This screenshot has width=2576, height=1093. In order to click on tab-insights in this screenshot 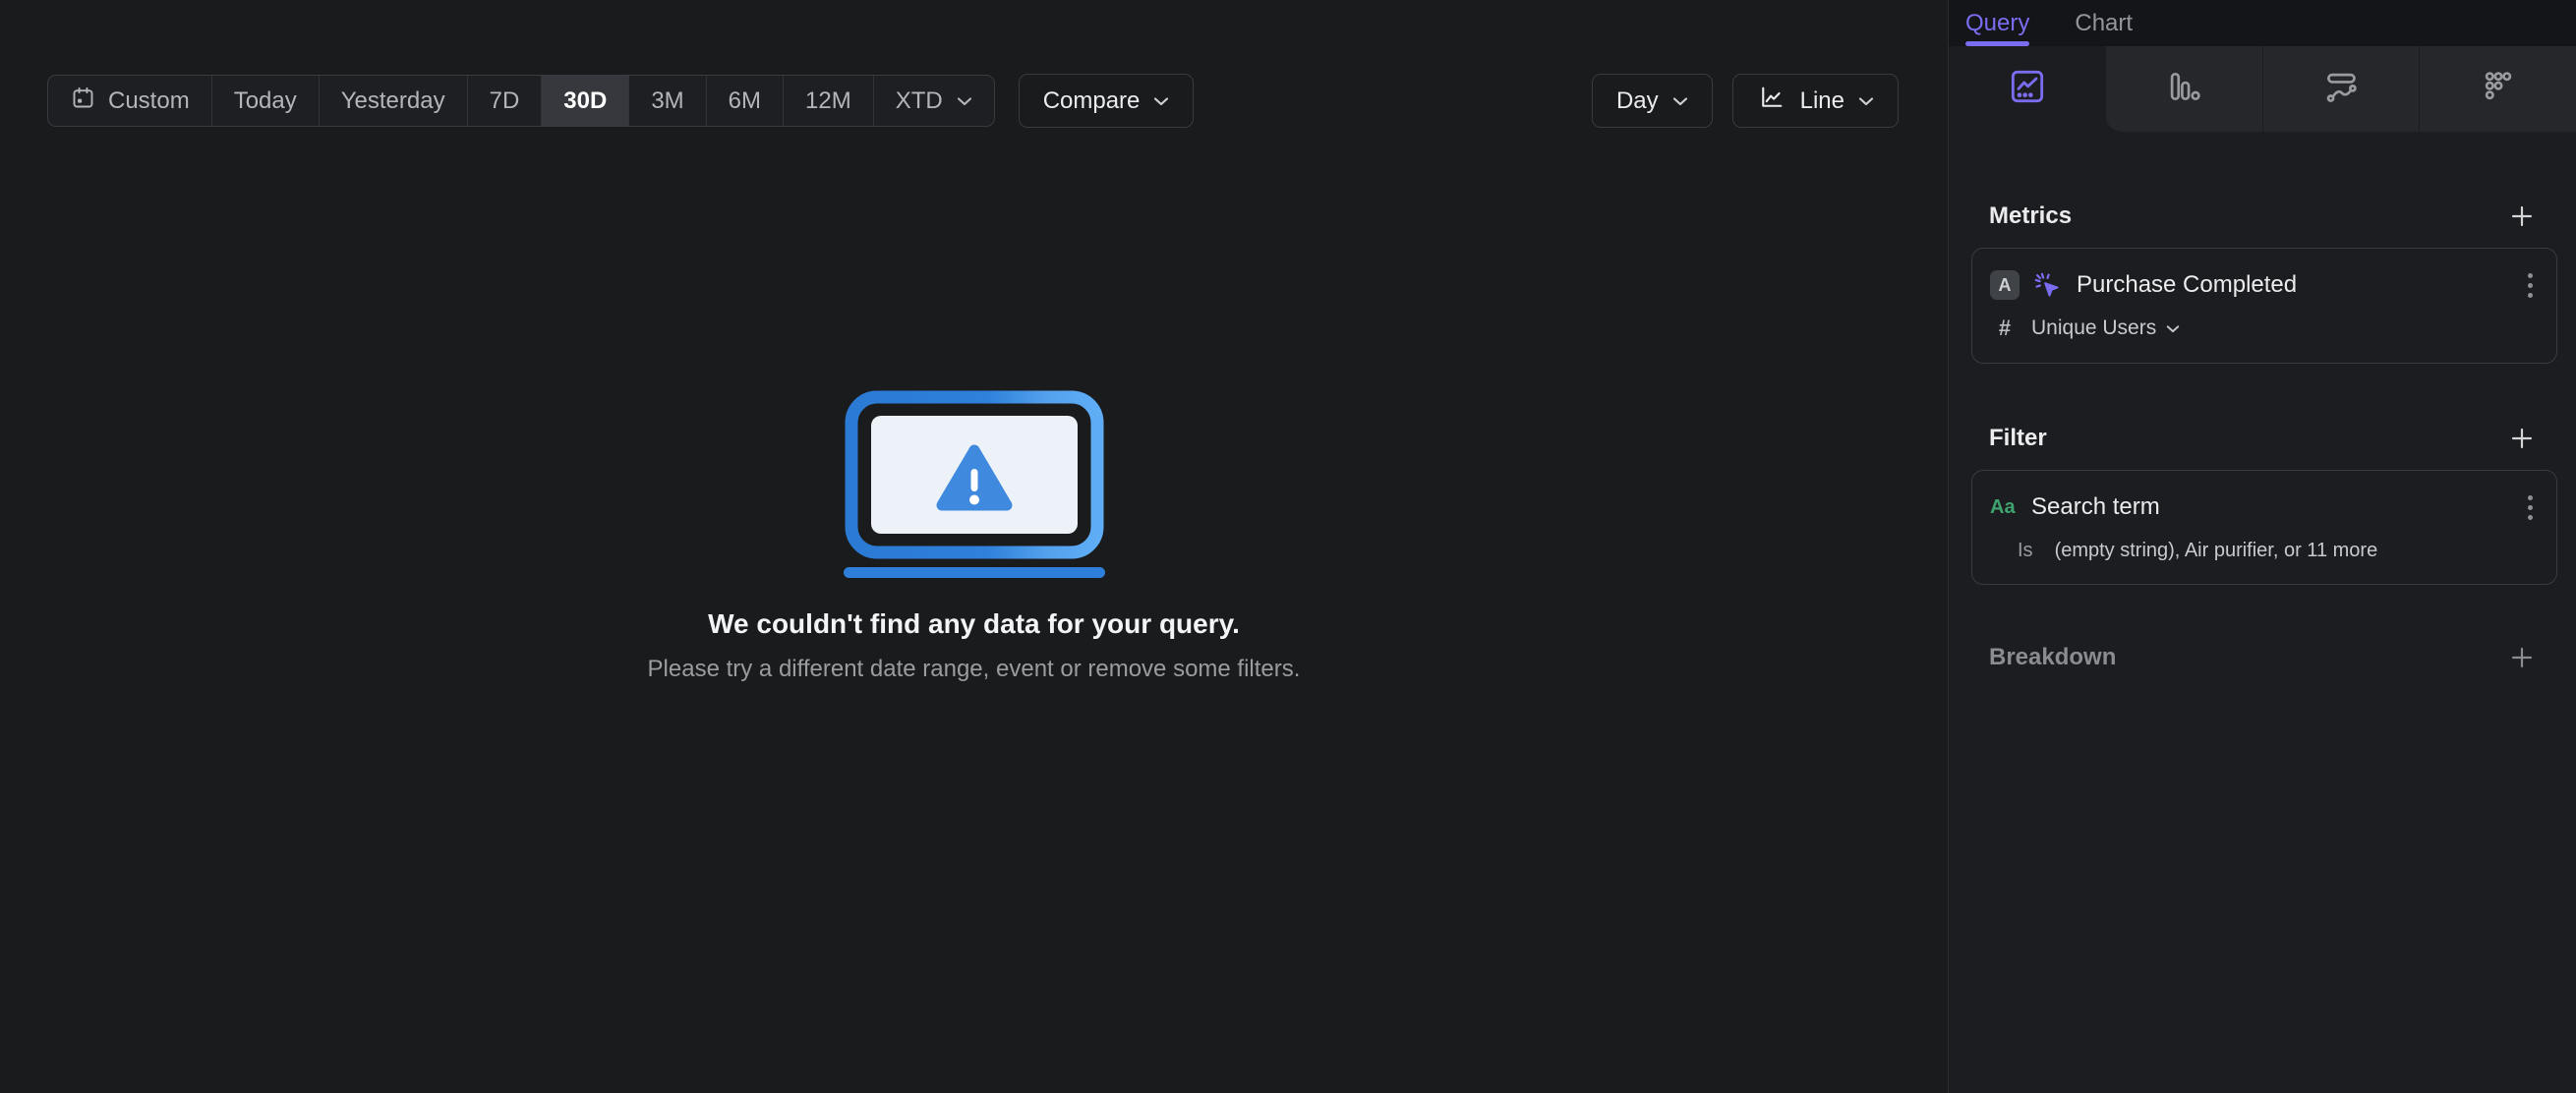, I will do `click(2027, 89)`.